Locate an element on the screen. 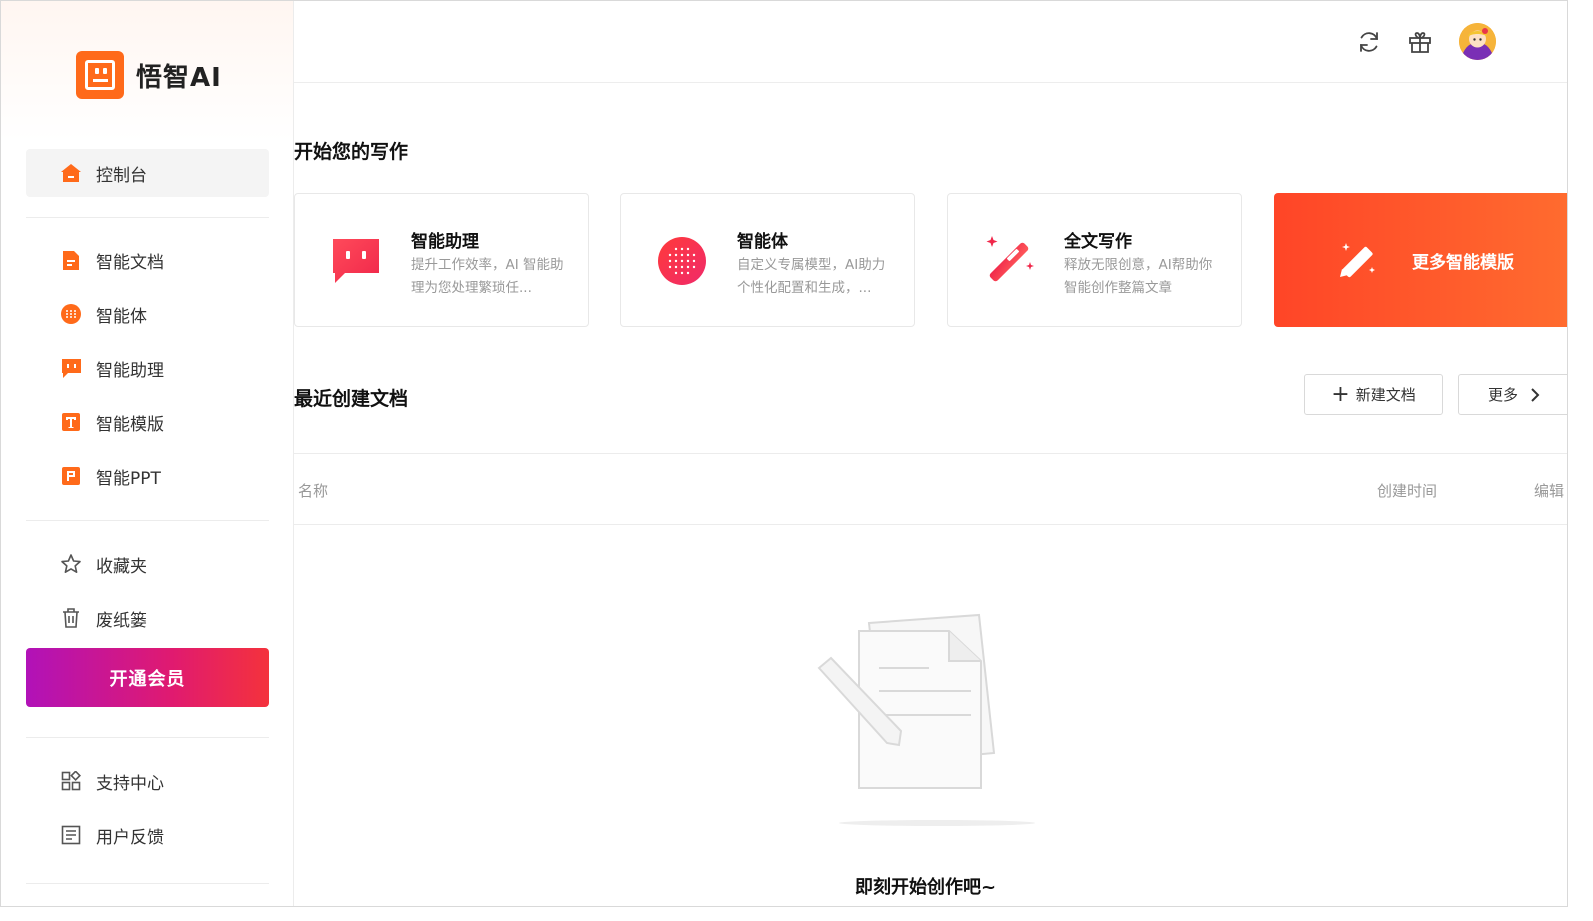 The image size is (1593, 921). gift-icon is located at coordinates (1420, 42).